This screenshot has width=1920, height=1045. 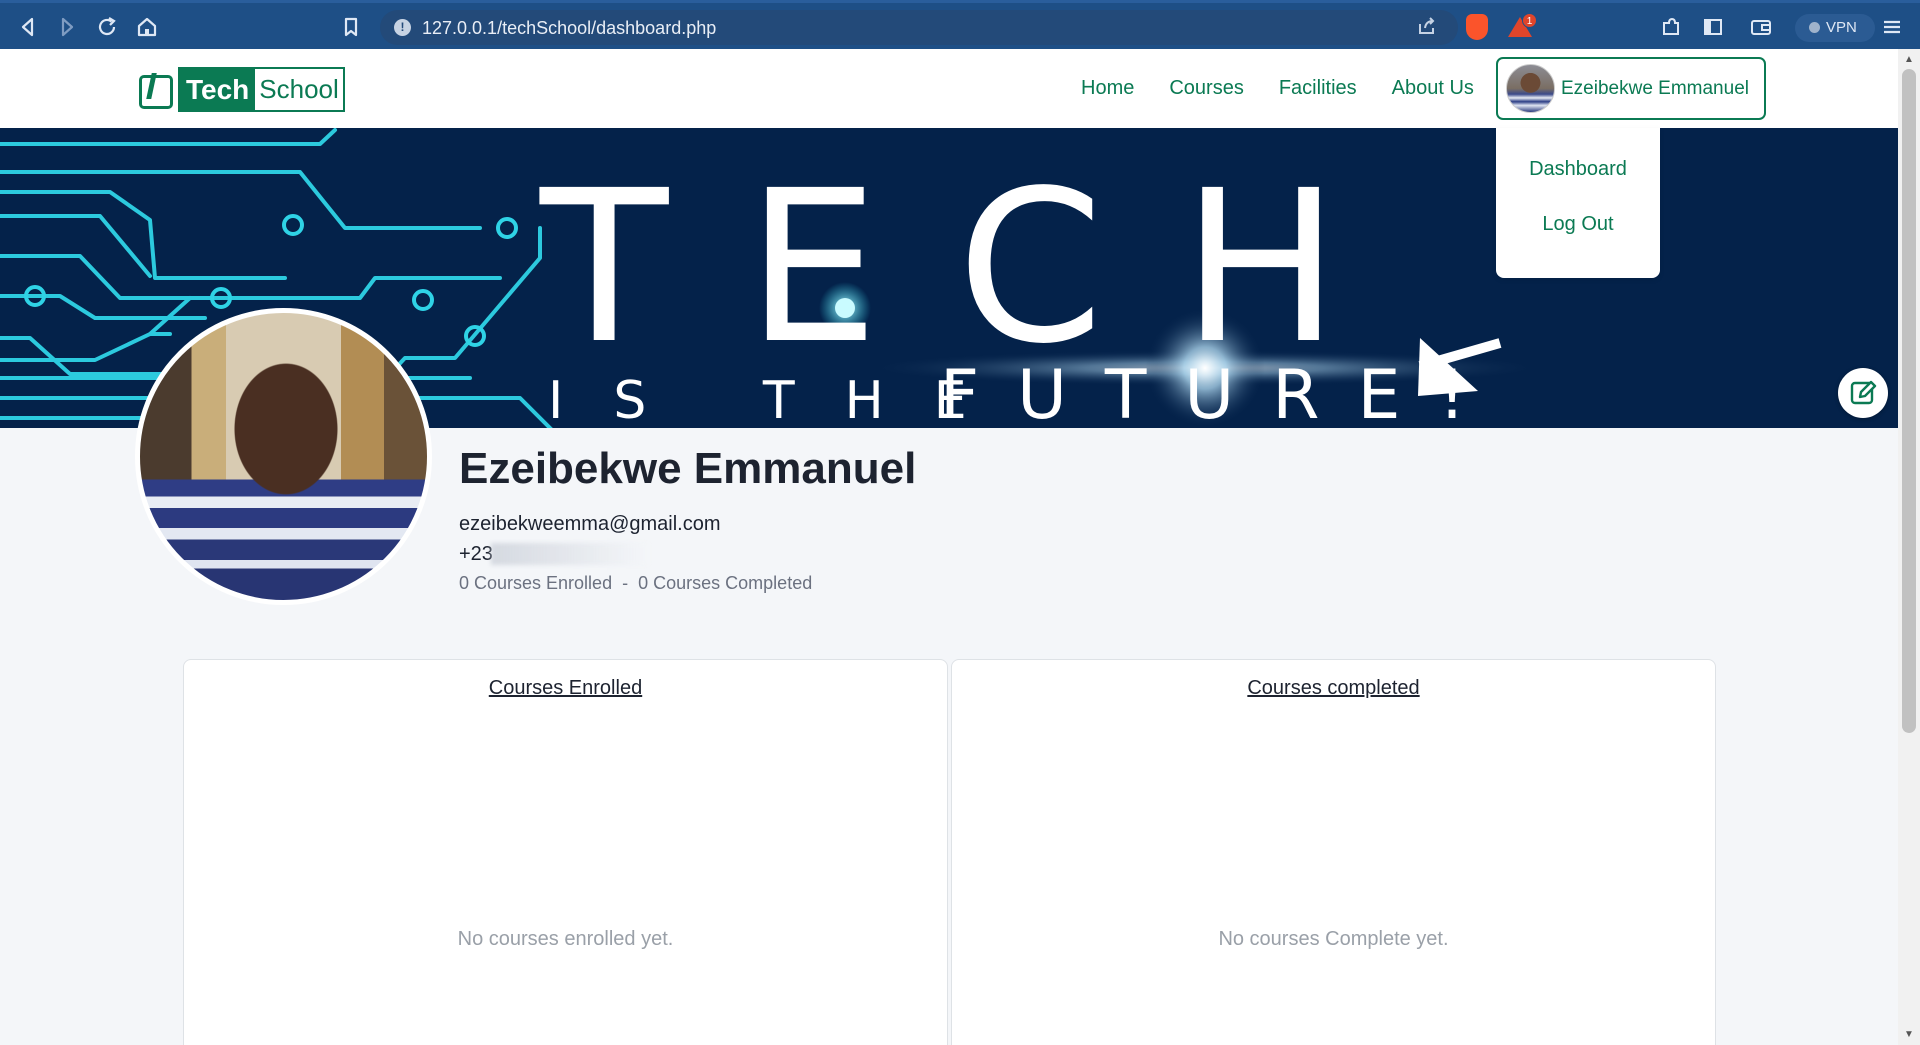 What do you see at coordinates (1655, 88) in the screenshot?
I see `user-menu-name: Ezeibekwe Emmanuel` at bounding box center [1655, 88].